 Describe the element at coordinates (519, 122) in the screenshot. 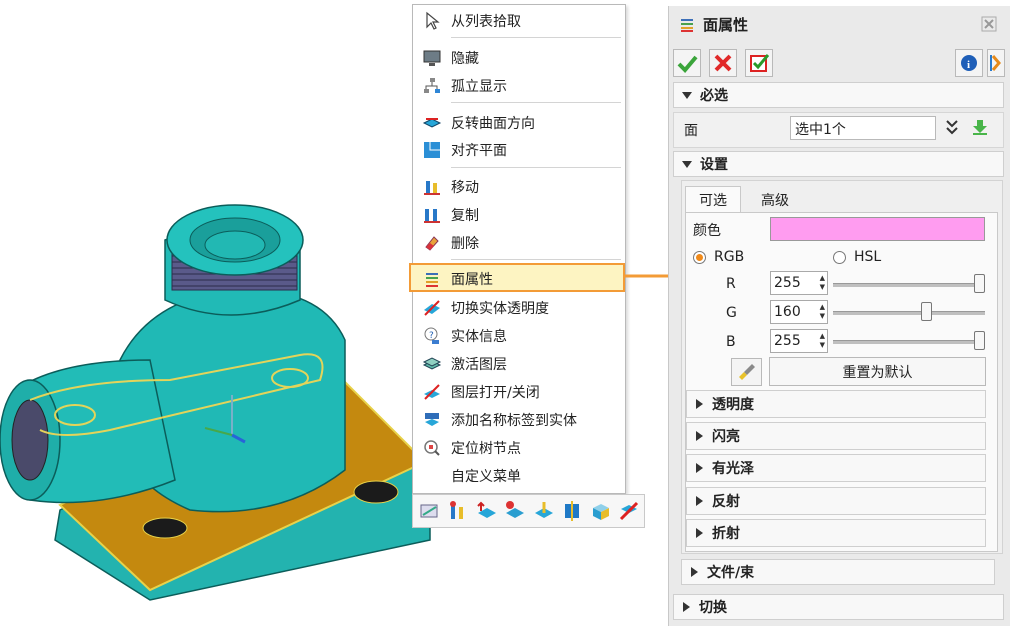

I see `menu-item-flip-surface: 反转曲面方向` at that location.